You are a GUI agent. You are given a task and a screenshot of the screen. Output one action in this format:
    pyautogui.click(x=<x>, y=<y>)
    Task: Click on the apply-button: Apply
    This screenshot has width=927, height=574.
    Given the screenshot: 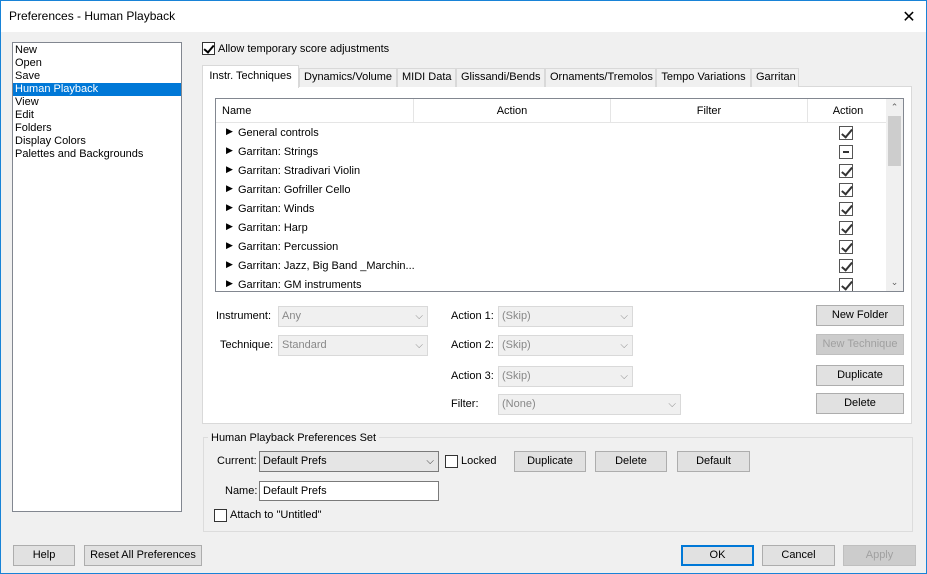 What is the action you would take?
    pyautogui.click(x=879, y=555)
    